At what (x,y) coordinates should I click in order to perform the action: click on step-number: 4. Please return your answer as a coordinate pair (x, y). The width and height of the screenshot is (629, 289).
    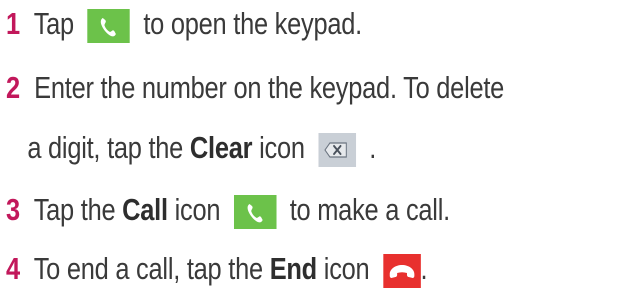
    Looking at the image, I should click on (13, 268).